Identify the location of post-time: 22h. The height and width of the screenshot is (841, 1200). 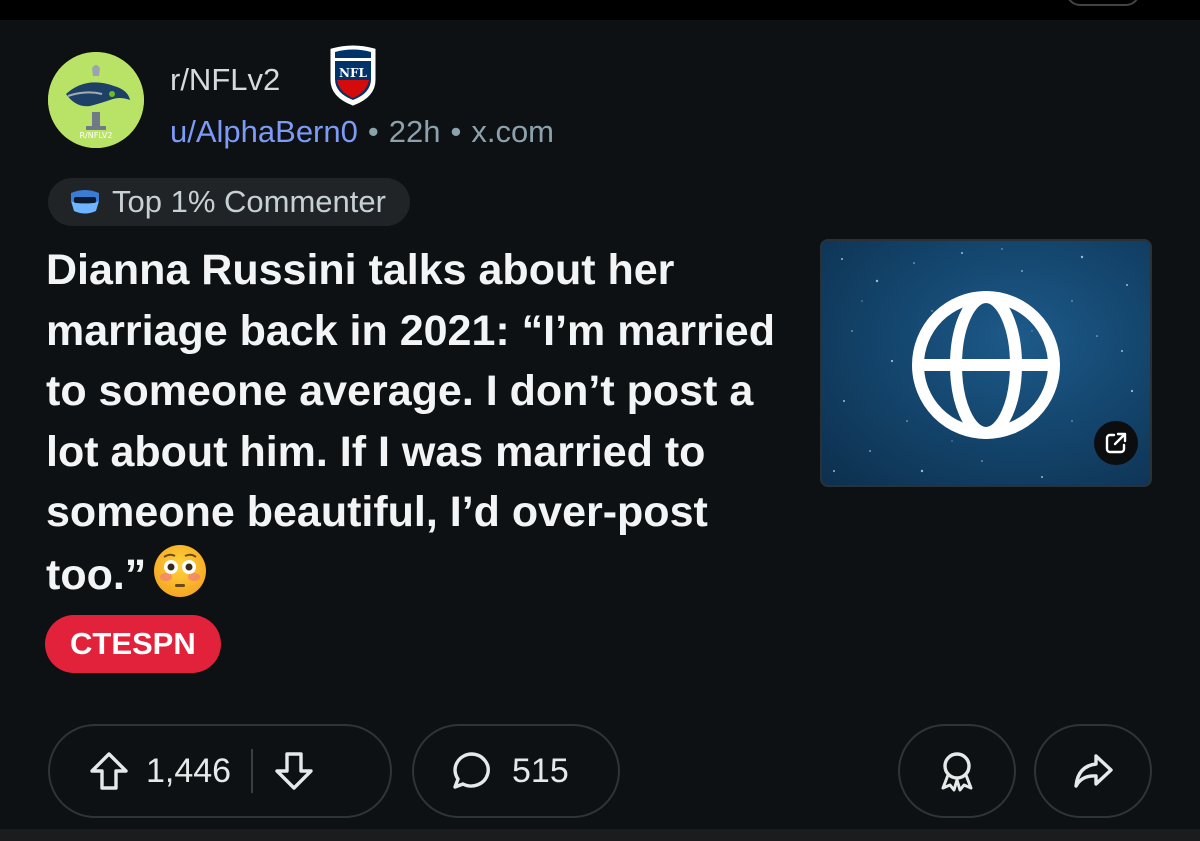
(414, 131).